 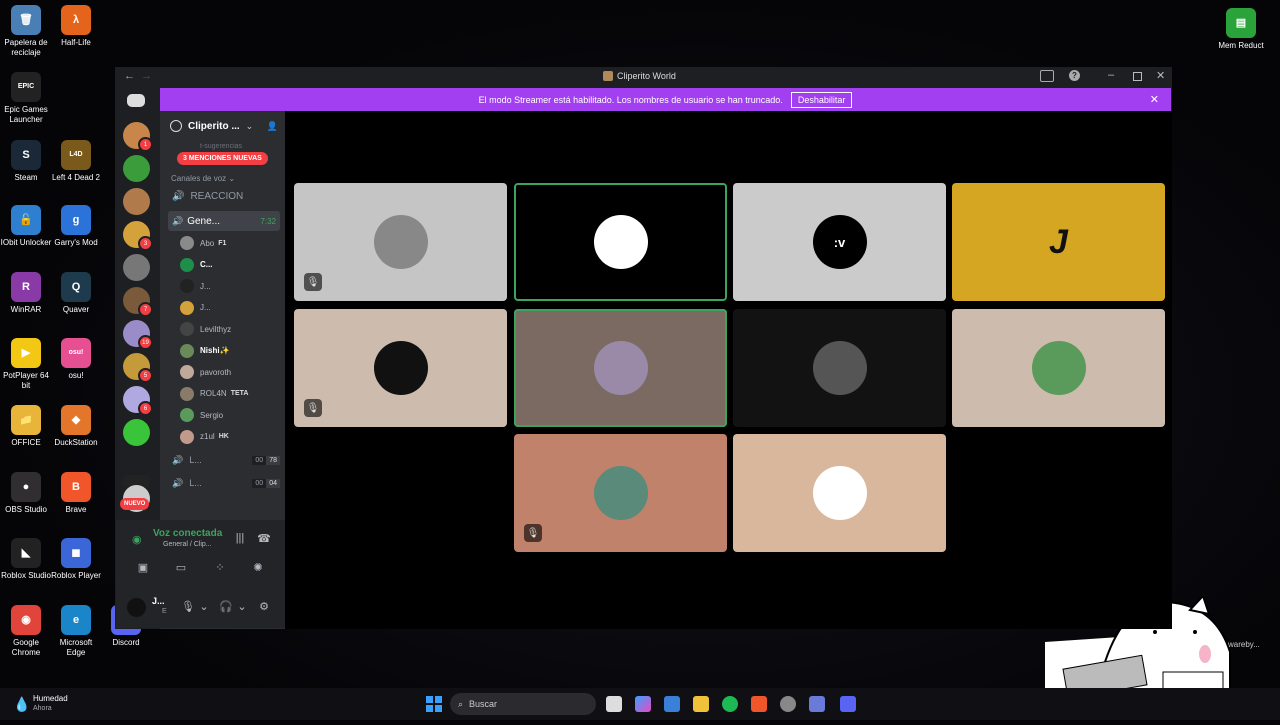 I want to click on desktop-icon-label: DuckStation, so click(x=76, y=442).